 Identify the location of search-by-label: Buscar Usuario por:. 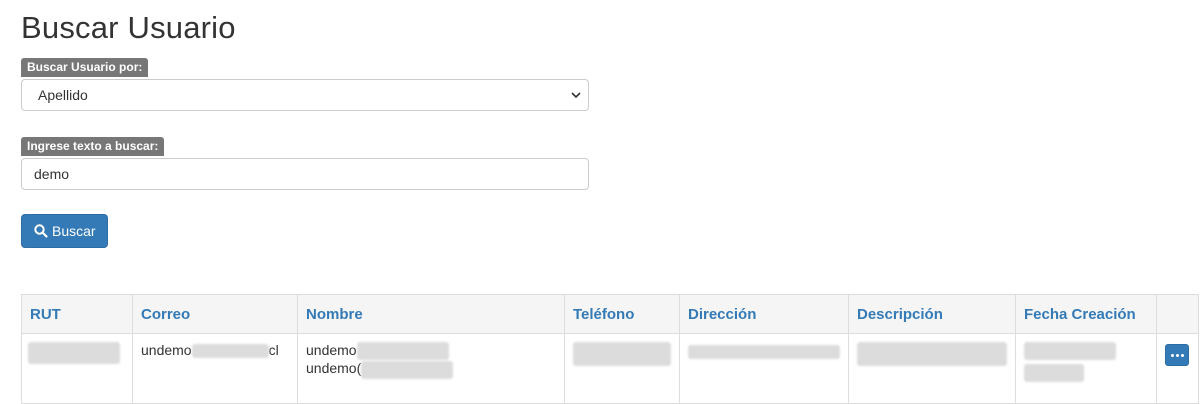
(85, 67).